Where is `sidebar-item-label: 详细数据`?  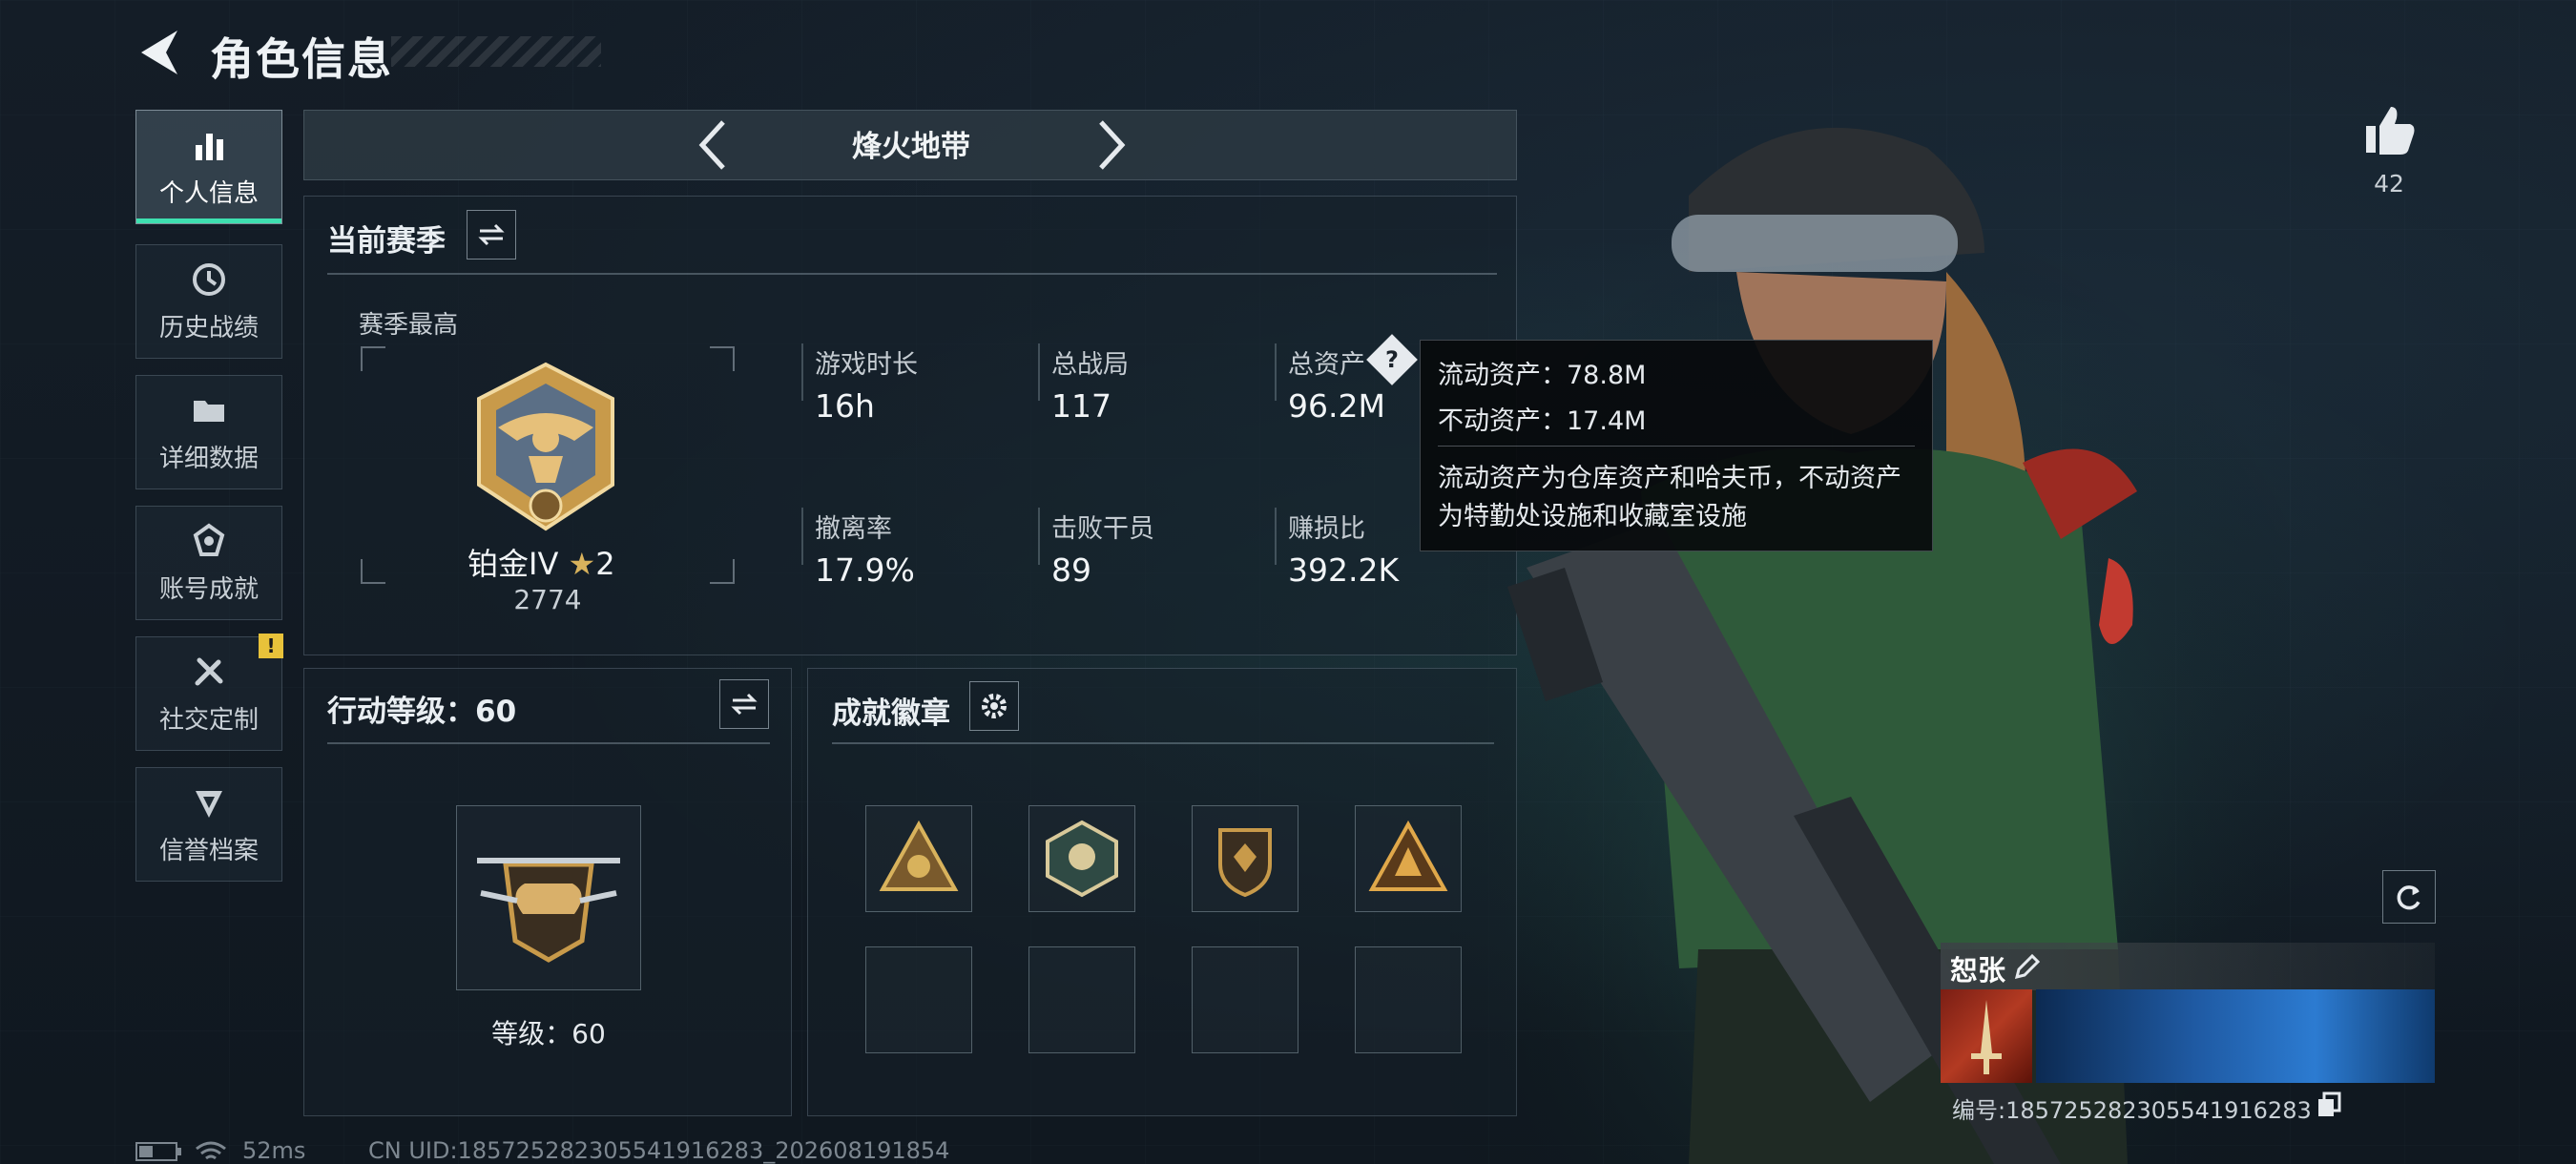 sidebar-item-label: 详细数据 is located at coordinates (208, 459).